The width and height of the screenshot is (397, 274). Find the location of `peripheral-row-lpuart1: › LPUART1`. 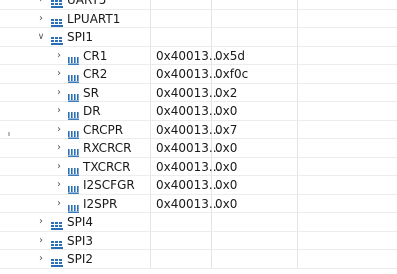

peripheral-row-lpuart1: › LPUART1 is located at coordinates (198, 19).